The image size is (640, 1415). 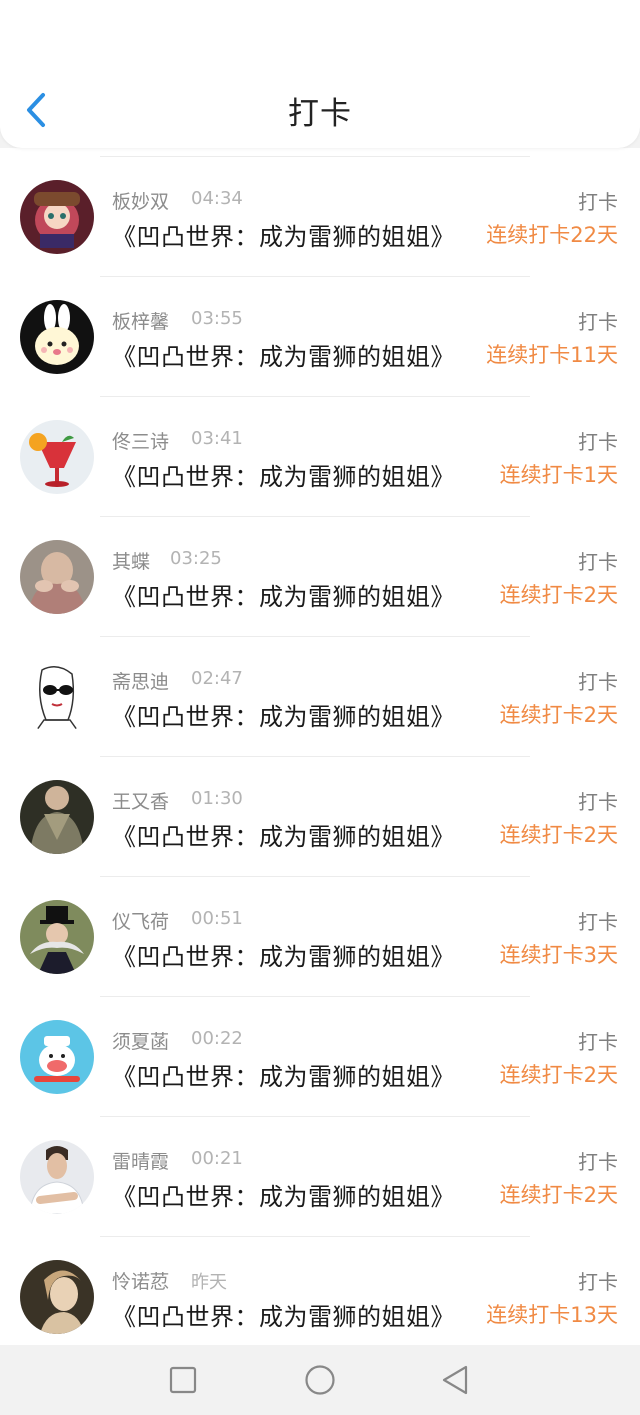 I want to click on streak-count: 连续打卡1天, so click(x=558, y=475).